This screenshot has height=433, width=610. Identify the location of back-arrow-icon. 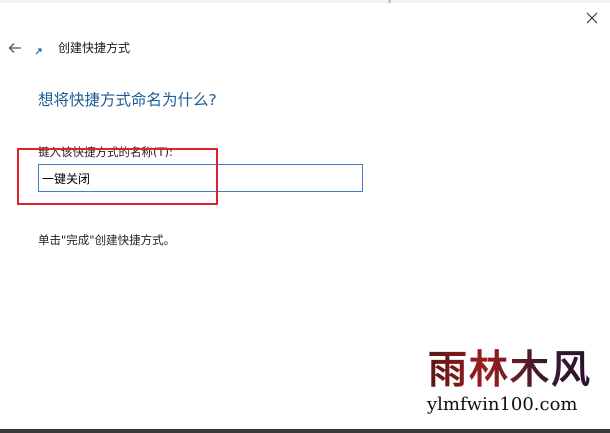
(14, 48).